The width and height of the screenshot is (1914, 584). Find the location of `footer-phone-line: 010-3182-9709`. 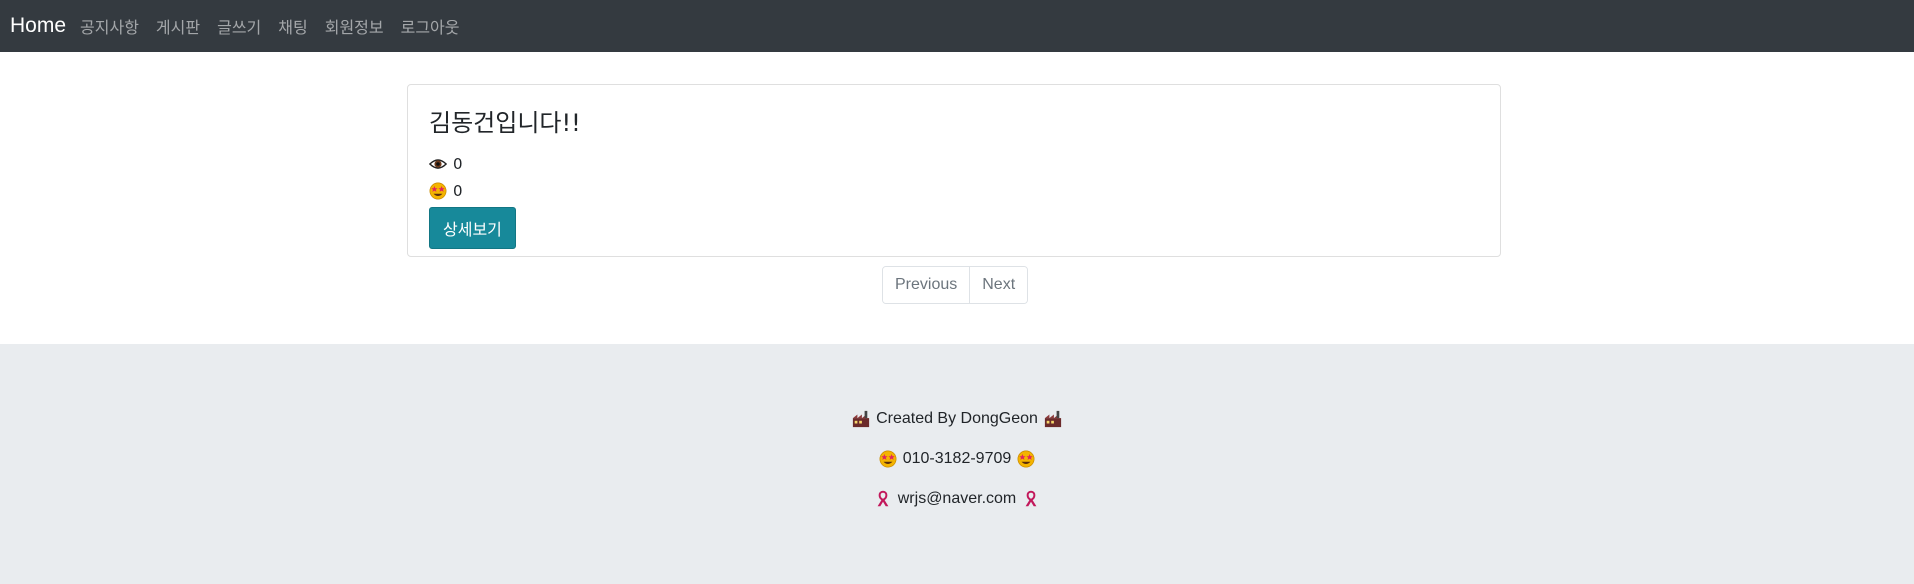

footer-phone-line: 010-3182-9709 is located at coordinates (957, 459).